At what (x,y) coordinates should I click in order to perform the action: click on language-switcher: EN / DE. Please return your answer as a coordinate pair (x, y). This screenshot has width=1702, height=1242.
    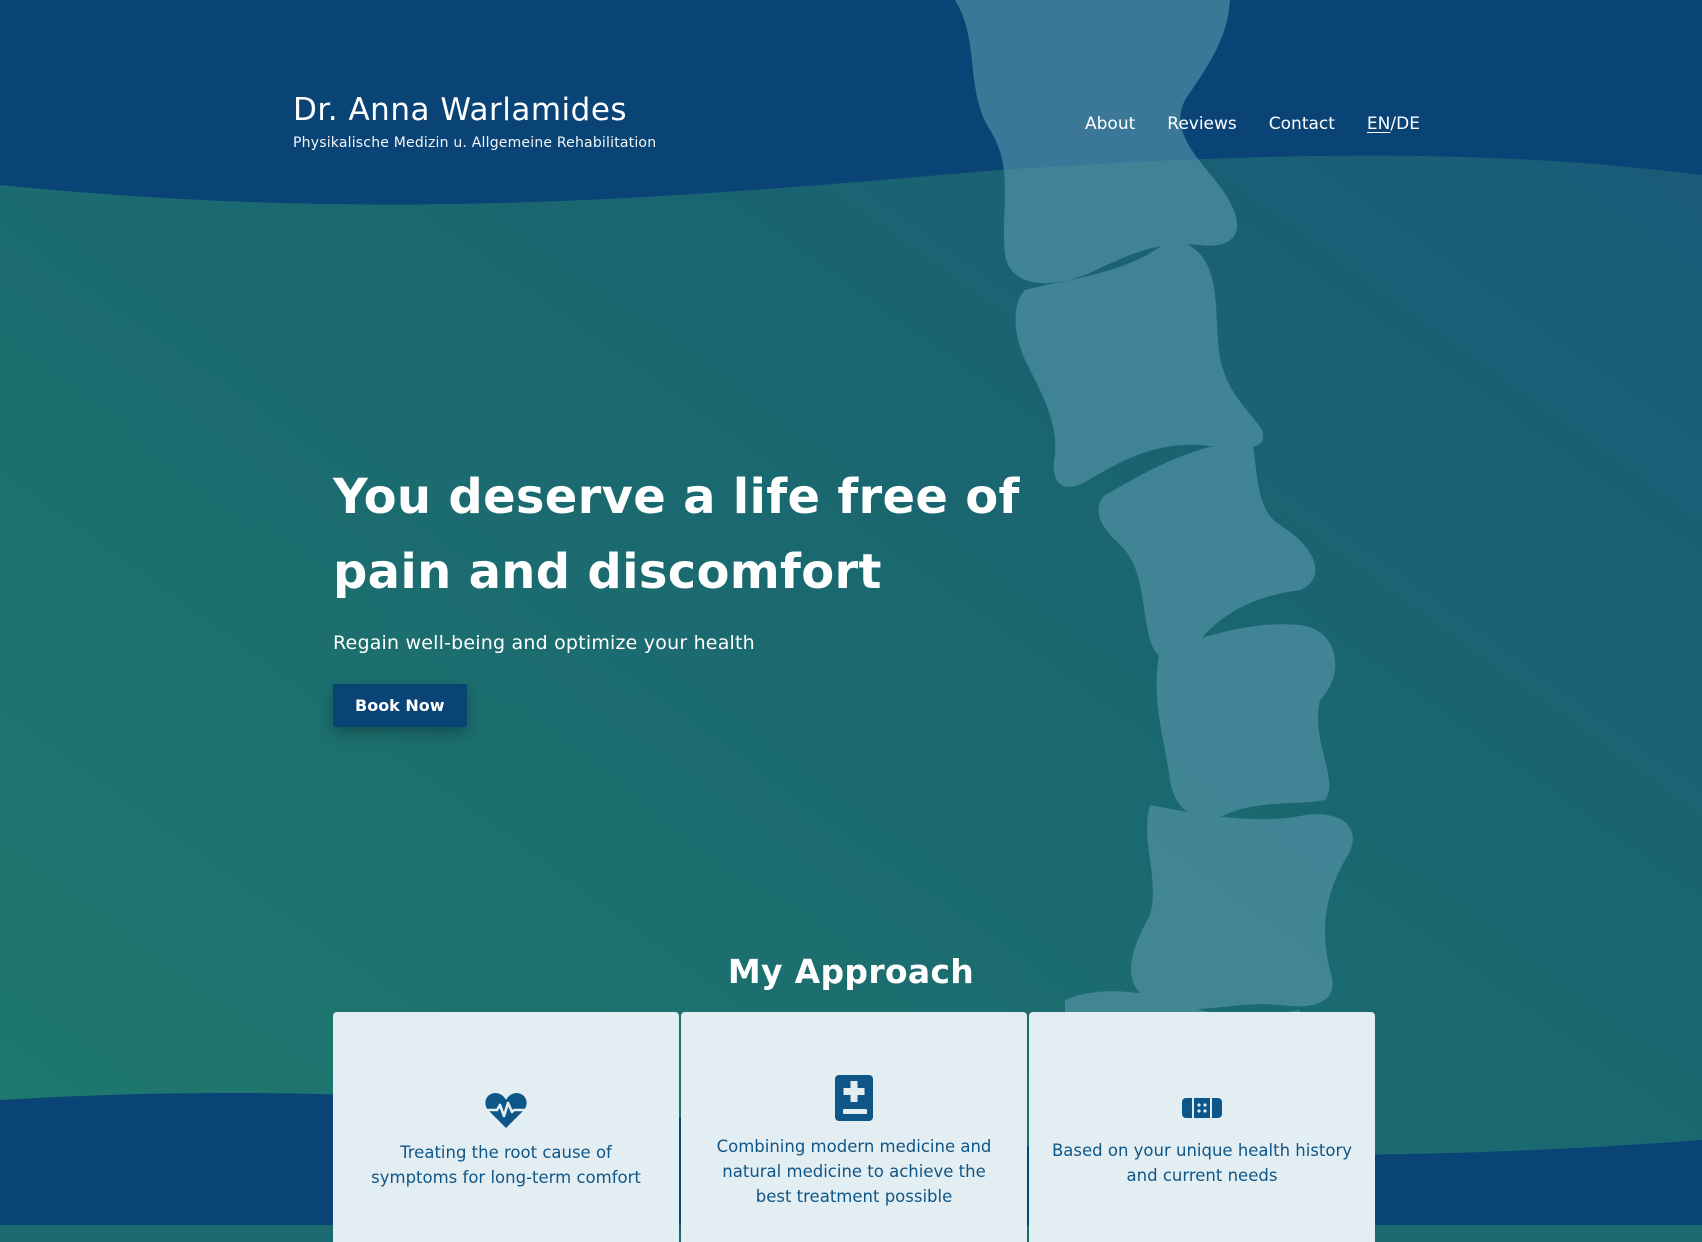
    Looking at the image, I should click on (1393, 124).